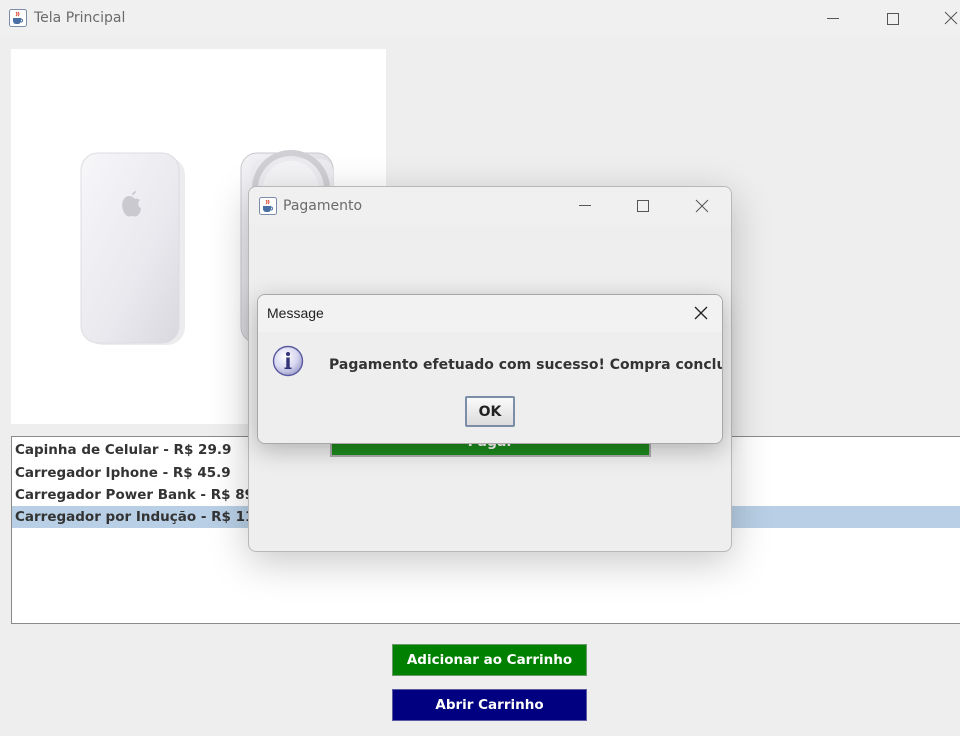  What do you see at coordinates (490, 313) in the screenshot?
I see `message-titlebar: Message` at bounding box center [490, 313].